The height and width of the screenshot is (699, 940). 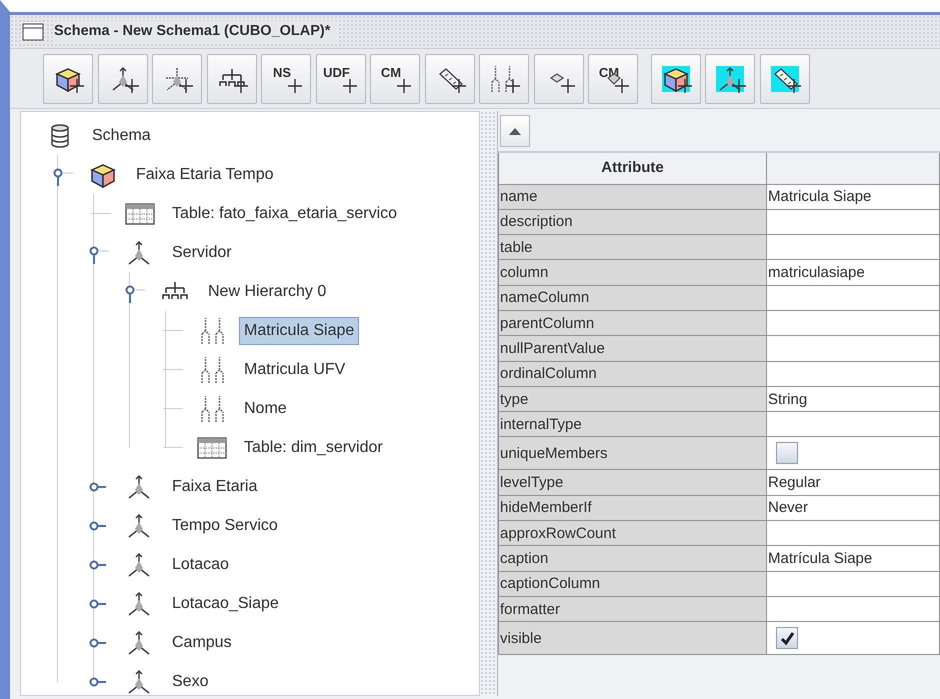 What do you see at coordinates (632, 247) in the screenshot?
I see `attribute-cell: table` at bounding box center [632, 247].